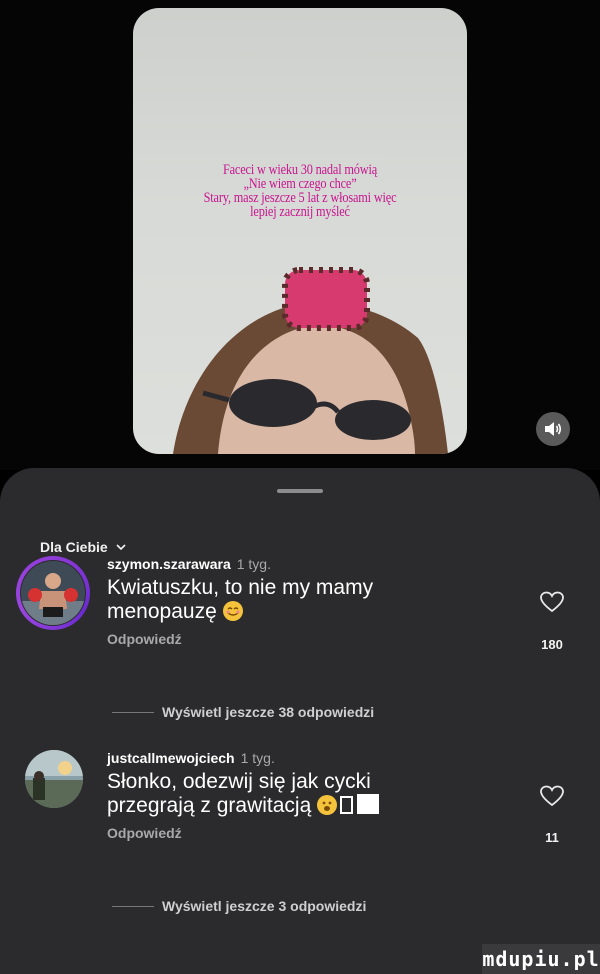 Image resolution: width=600 pixels, height=974 pixels. Describe the element at coordinates (264, 906) in the screenshot. I see `view-more-replies-button: Wyświetl jeszcze 3 odpowiedzi` at that location.